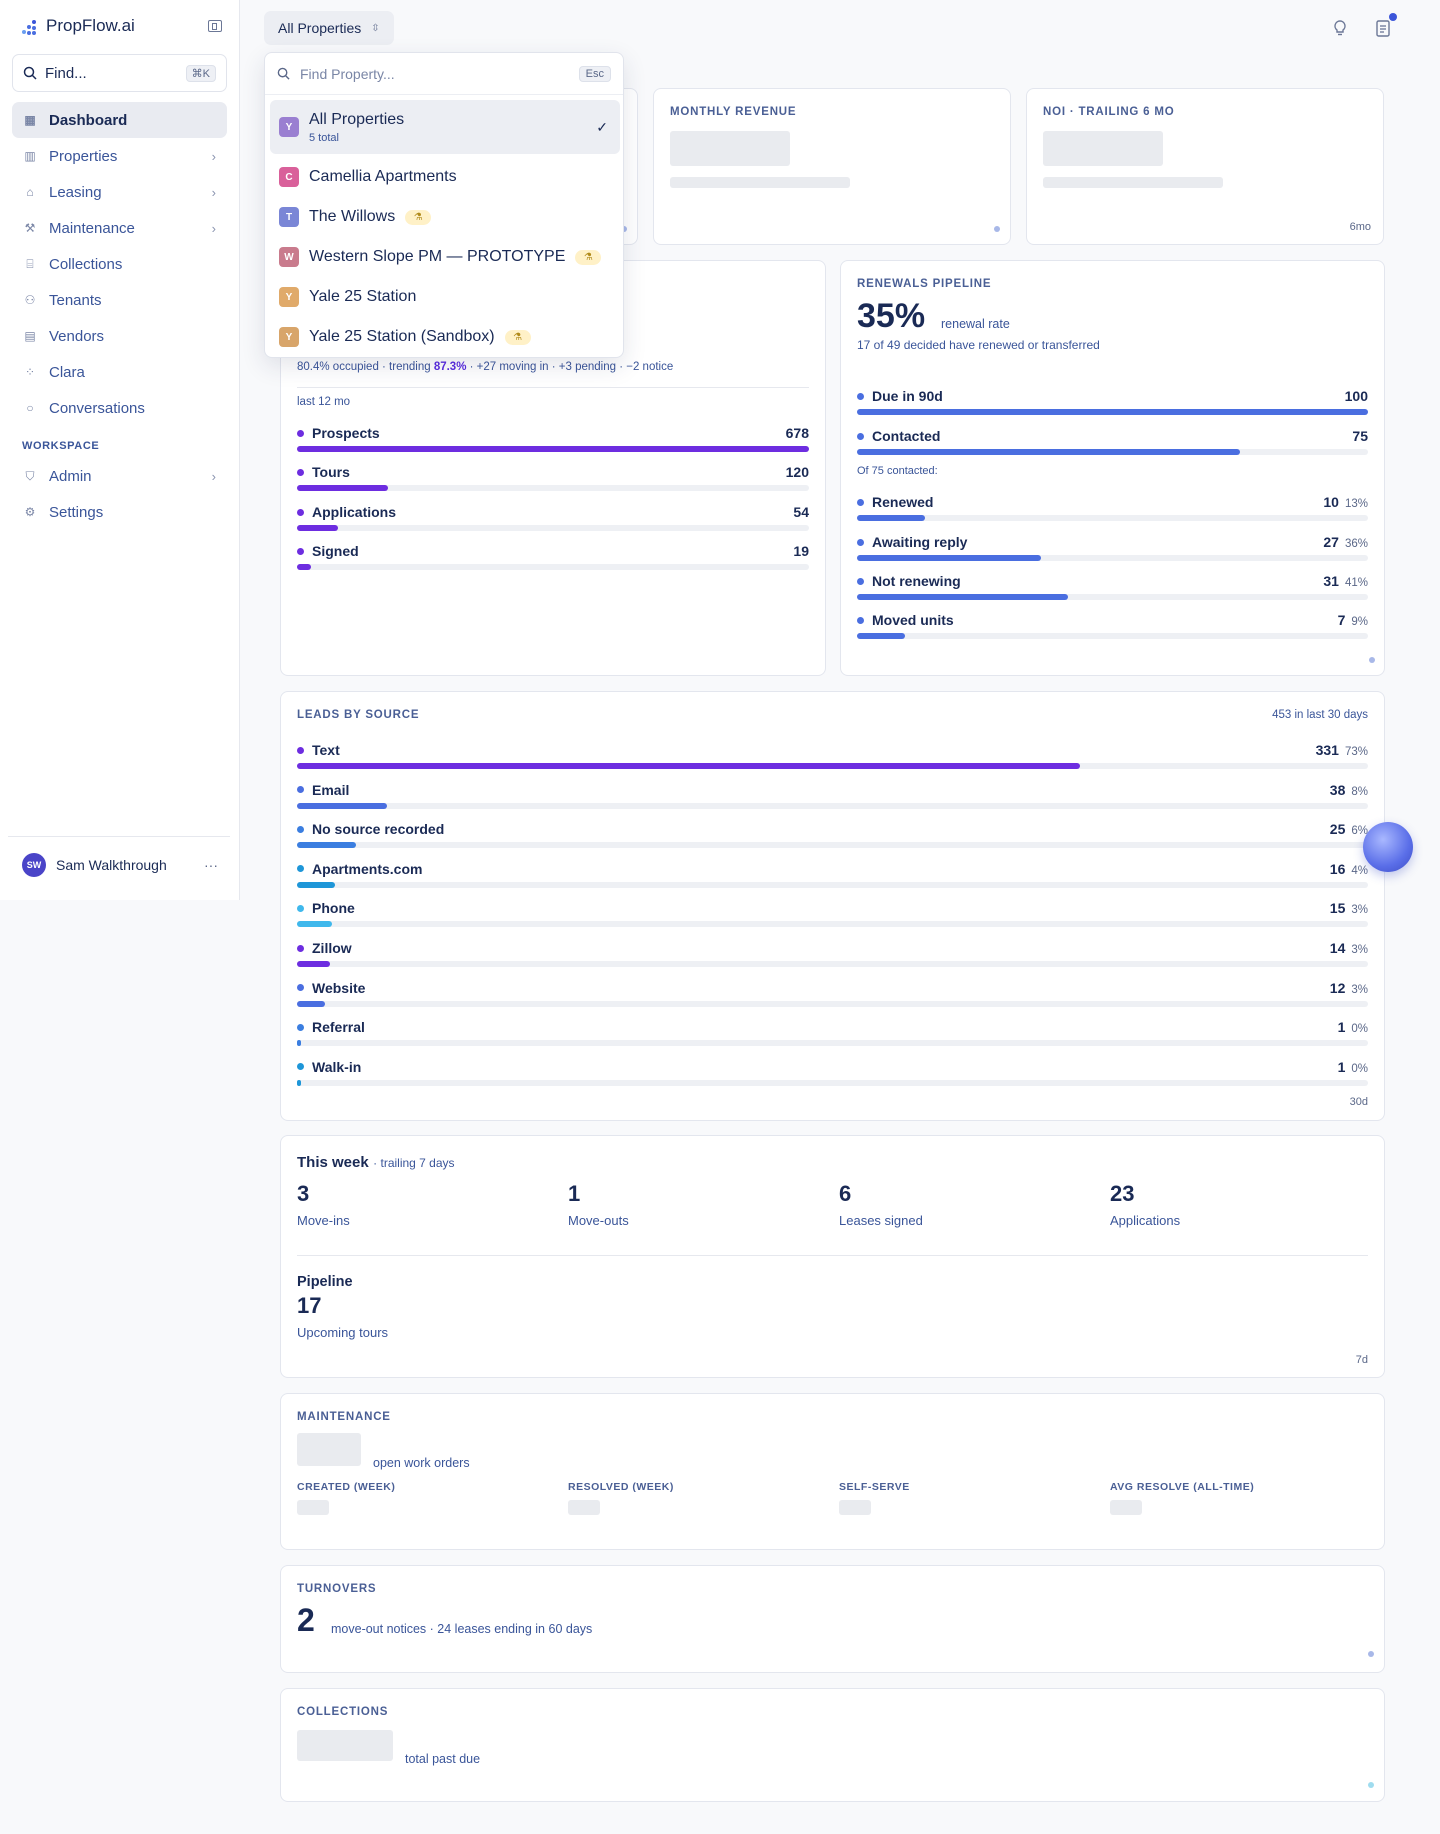  I want to click on property-option: Y Yale 25 Station, so click(445, 297).